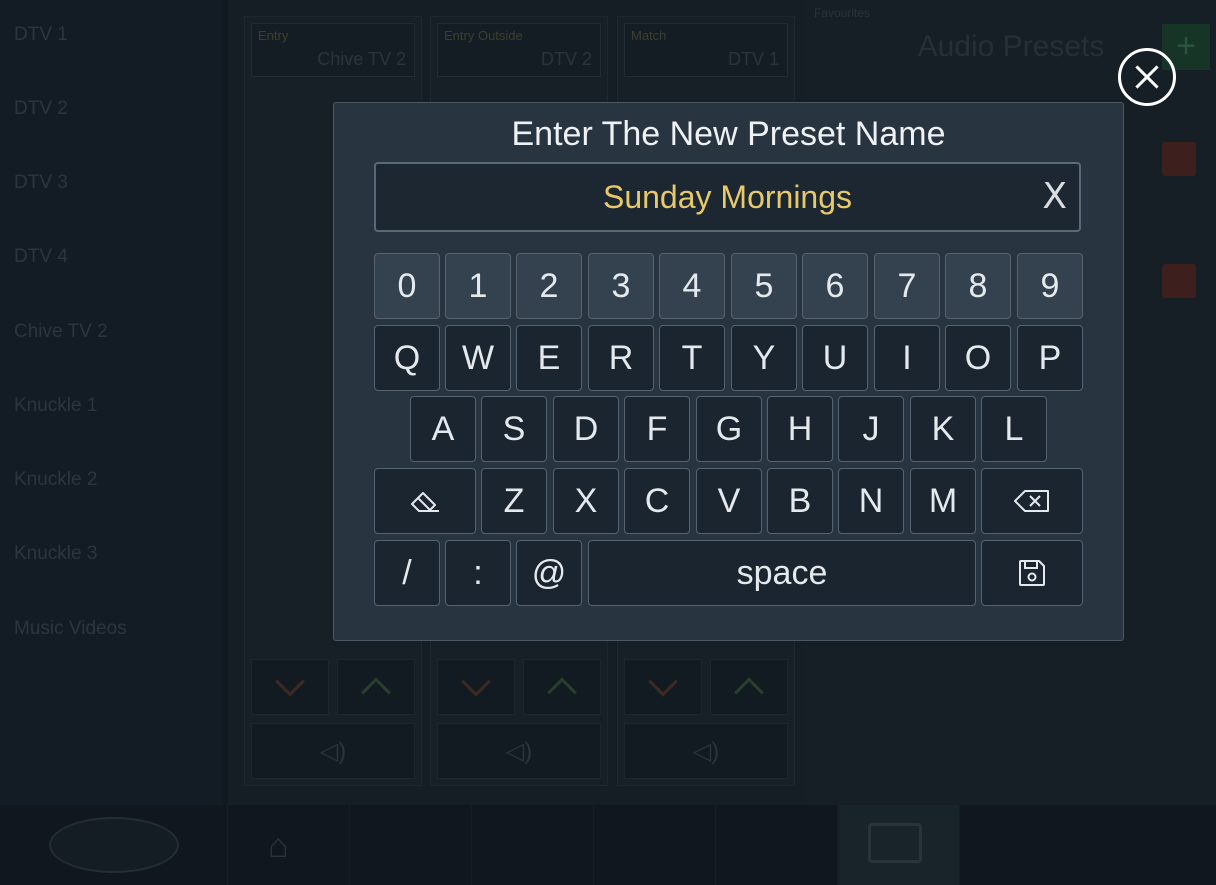 This screenshot has height=885, width=1216. I want to click on key-z: Z, so click(514, 501).